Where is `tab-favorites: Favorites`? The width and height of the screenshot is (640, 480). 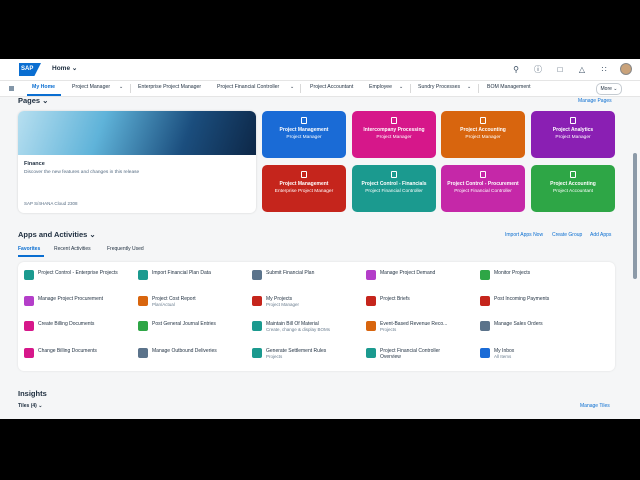
tab-favorites: Favorites is located at coordinates (29, 249).